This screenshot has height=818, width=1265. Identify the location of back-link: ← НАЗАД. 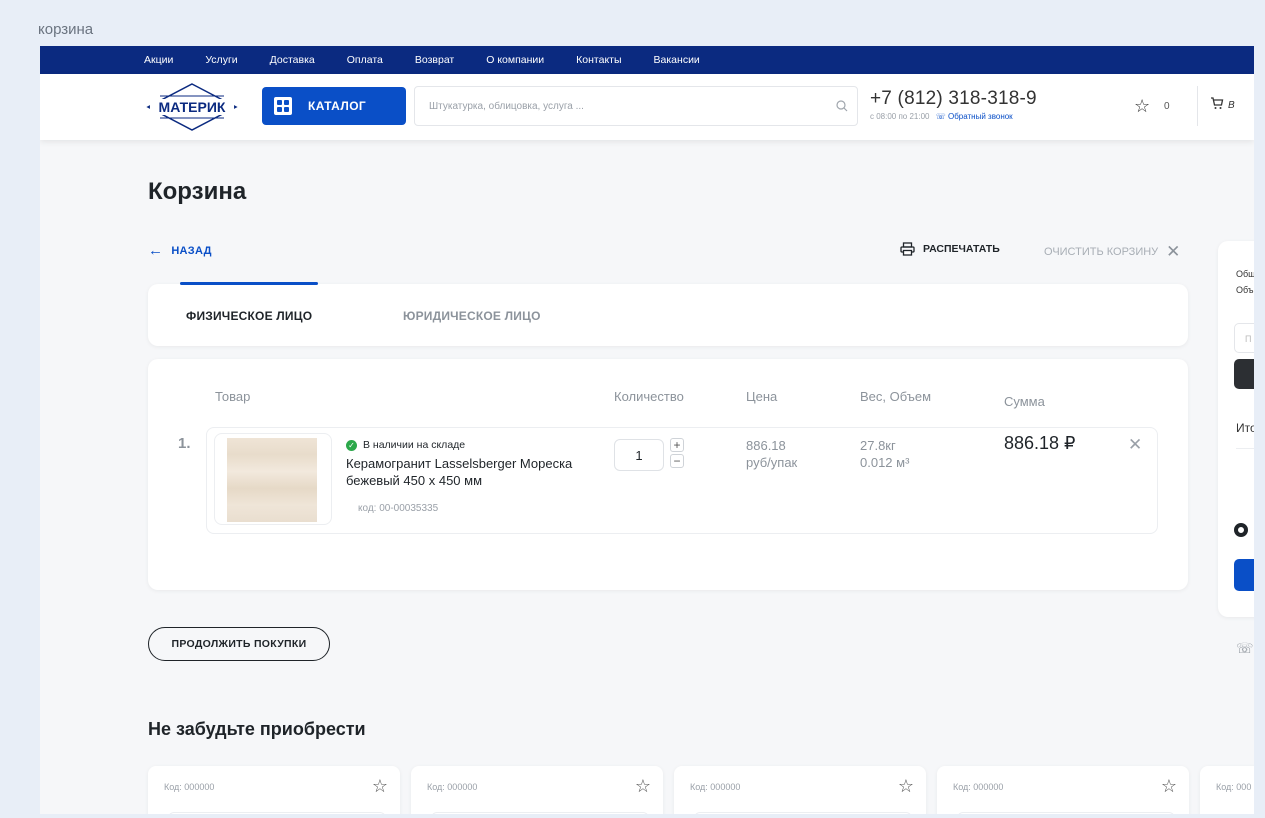
(180, 250).